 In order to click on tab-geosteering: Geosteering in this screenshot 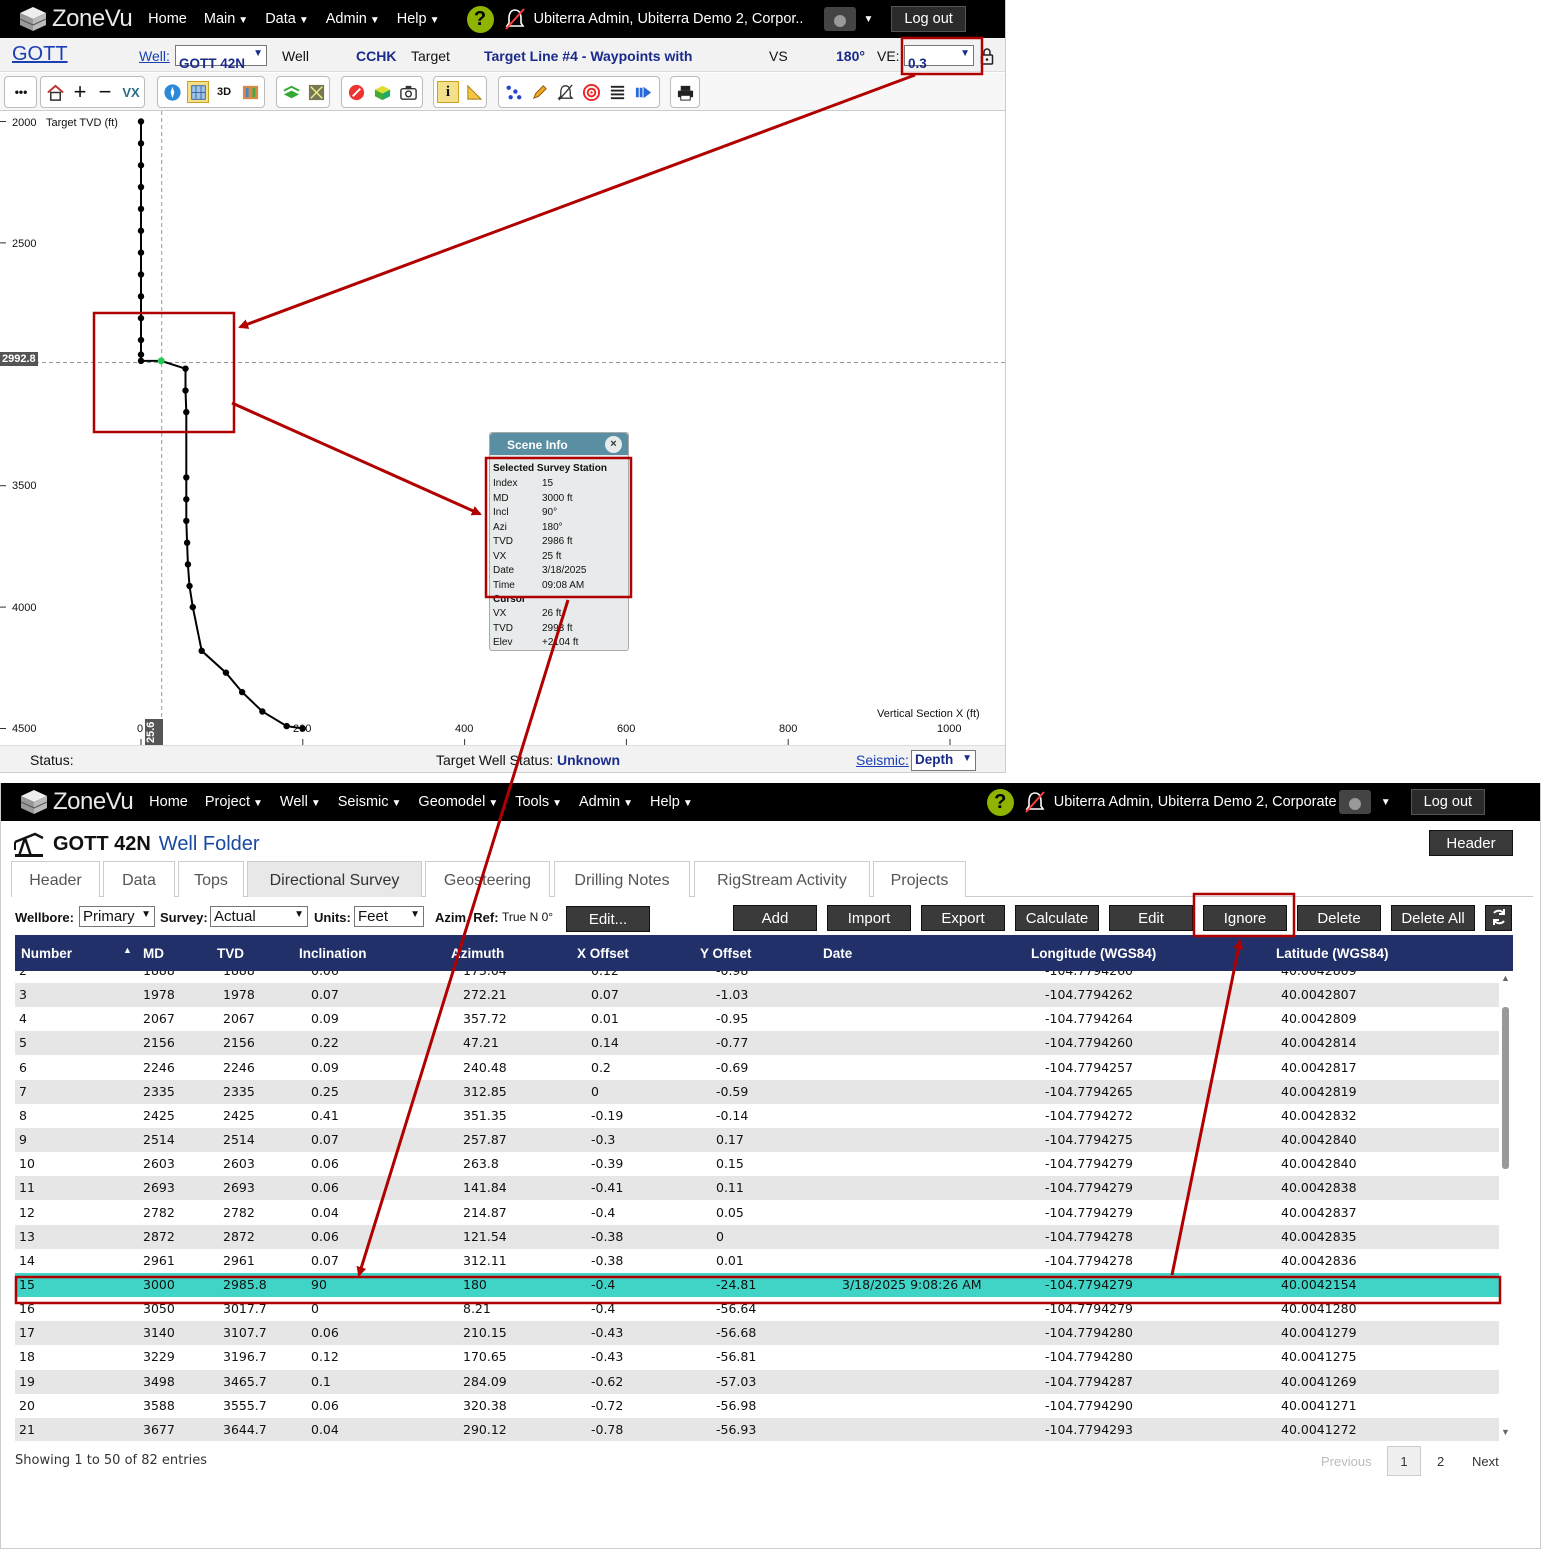, I will do `click(487, 879)`.